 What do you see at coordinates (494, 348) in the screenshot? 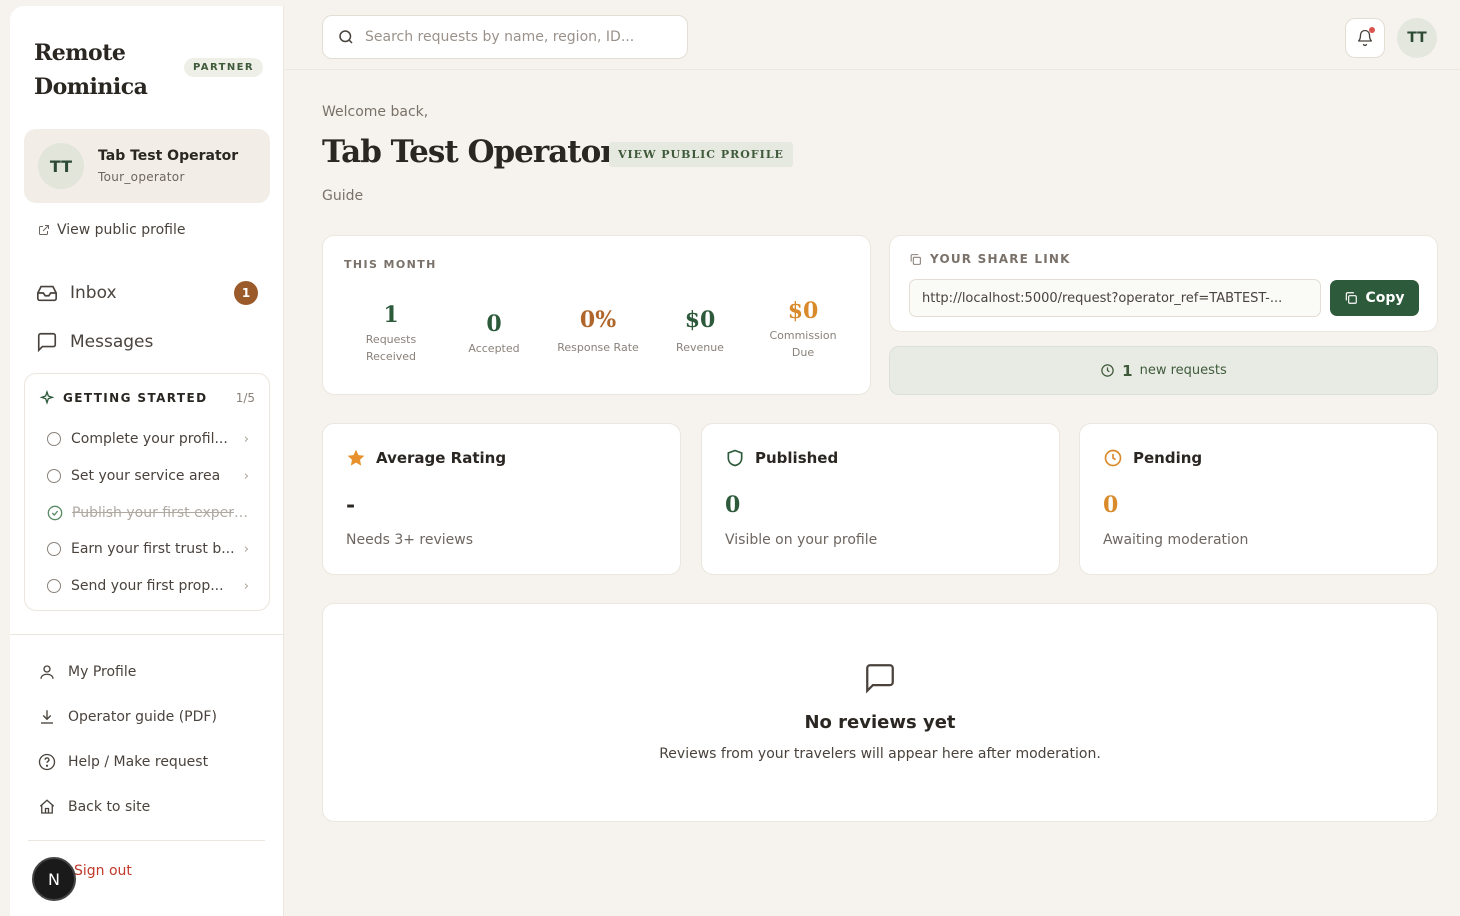
I see `stat-label: Accepted` at bounding box center [494, 348].